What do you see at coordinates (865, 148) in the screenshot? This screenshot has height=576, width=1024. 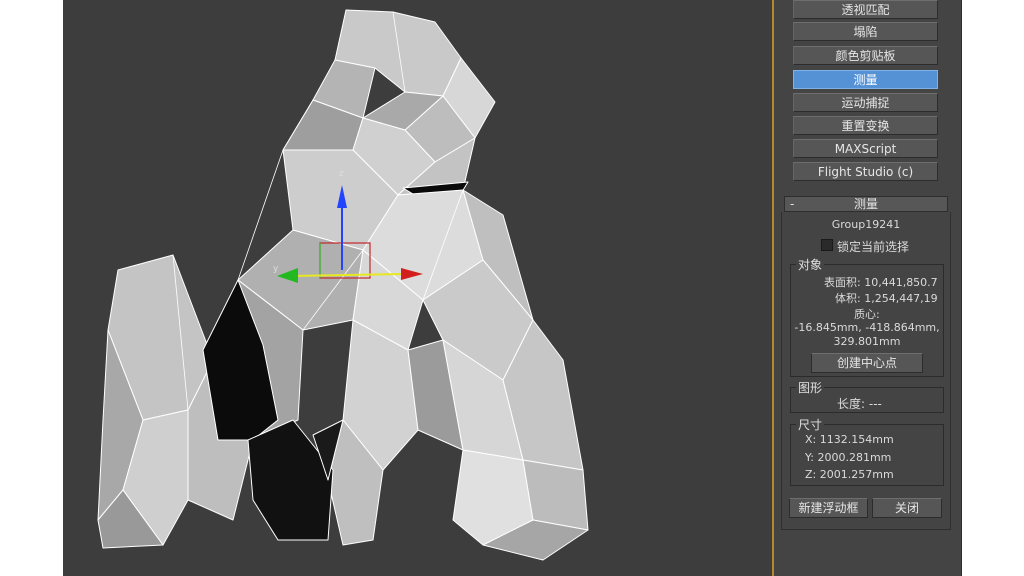 I see `maxscript-button: MAXScript` at bounding box center [865, 148].